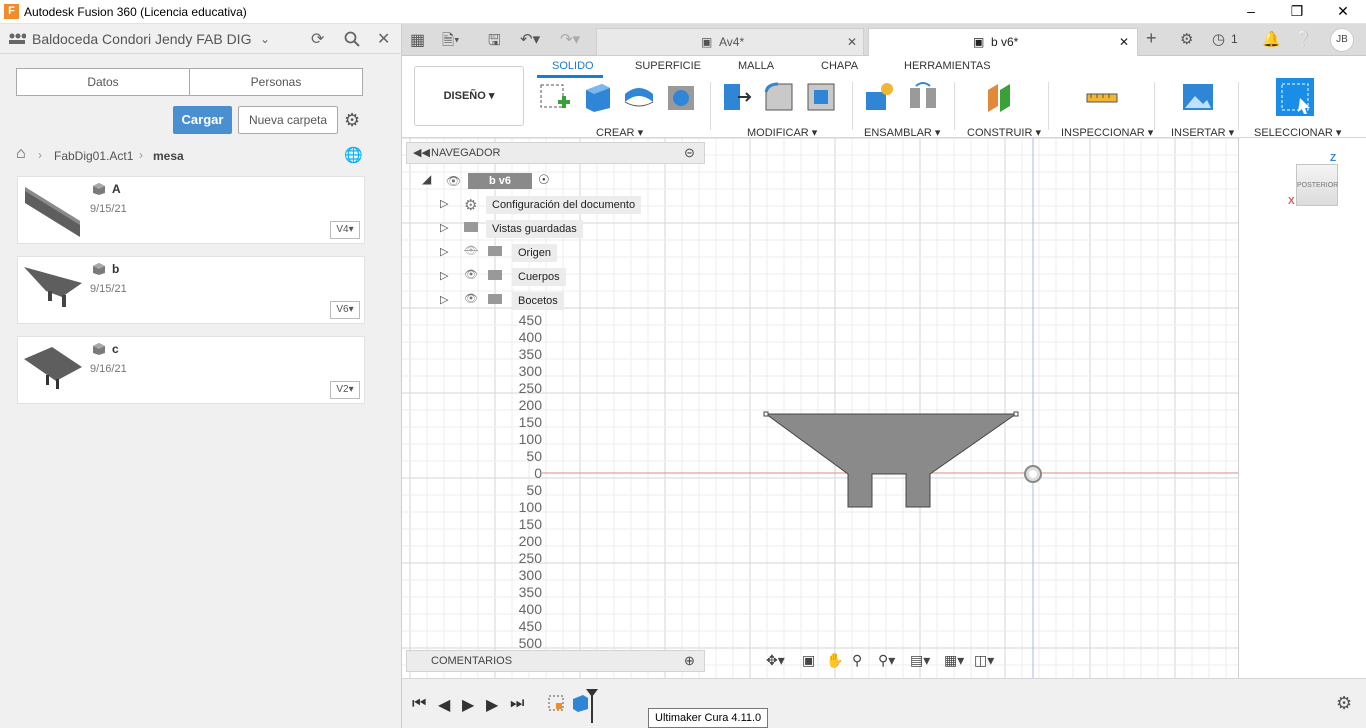 This screenshot has width=1366, height=728. Describe the element at coordinates (668, 66) in the screenshot. I see `tab-superficie: SUPERFICIE` at that location.